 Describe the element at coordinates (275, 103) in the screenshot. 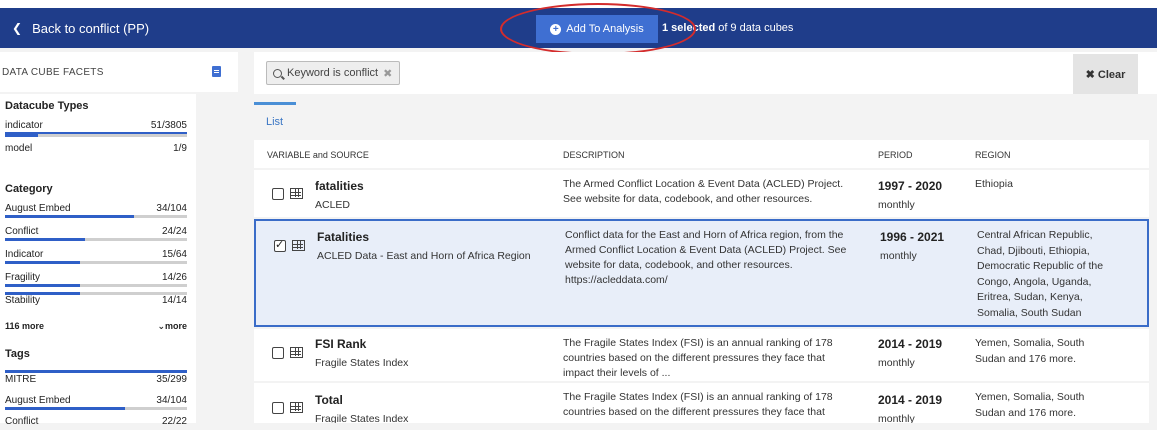

I see `active-tab-indicator` at that location.